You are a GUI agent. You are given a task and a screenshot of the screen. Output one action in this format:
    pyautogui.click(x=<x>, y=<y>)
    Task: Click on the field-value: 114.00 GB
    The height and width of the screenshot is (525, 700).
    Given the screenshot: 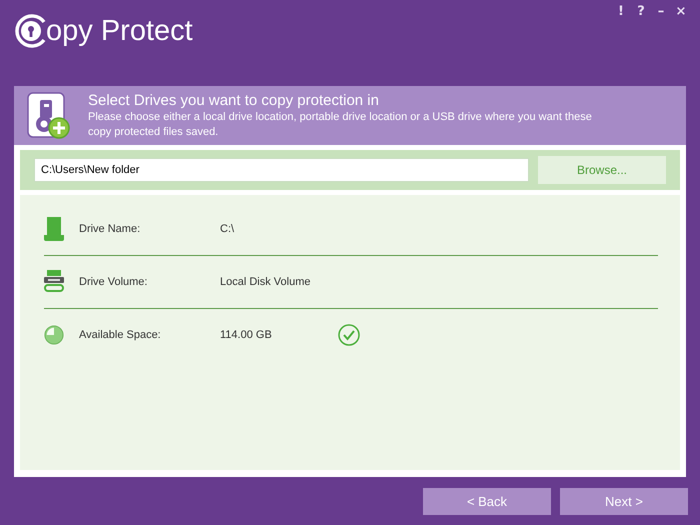 What is the action you would take?
    pyautogui.click(x=246, y=335)
    